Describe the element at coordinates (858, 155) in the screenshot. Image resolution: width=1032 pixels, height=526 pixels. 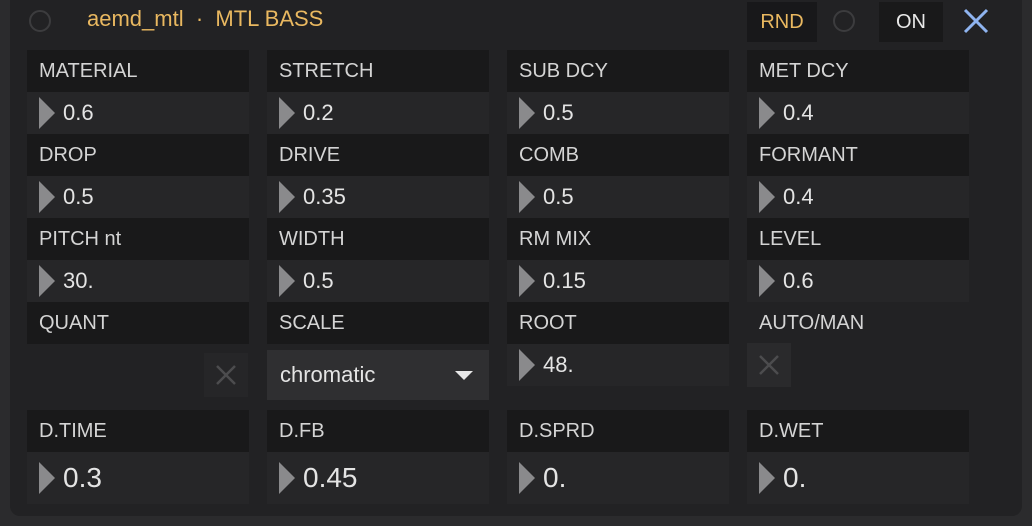
I see `param-label: FORMANT` at that location.